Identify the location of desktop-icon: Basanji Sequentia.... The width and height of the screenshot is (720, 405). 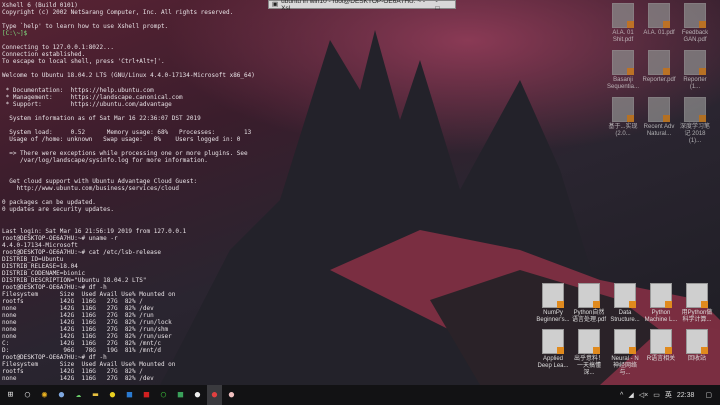
(623, 70).